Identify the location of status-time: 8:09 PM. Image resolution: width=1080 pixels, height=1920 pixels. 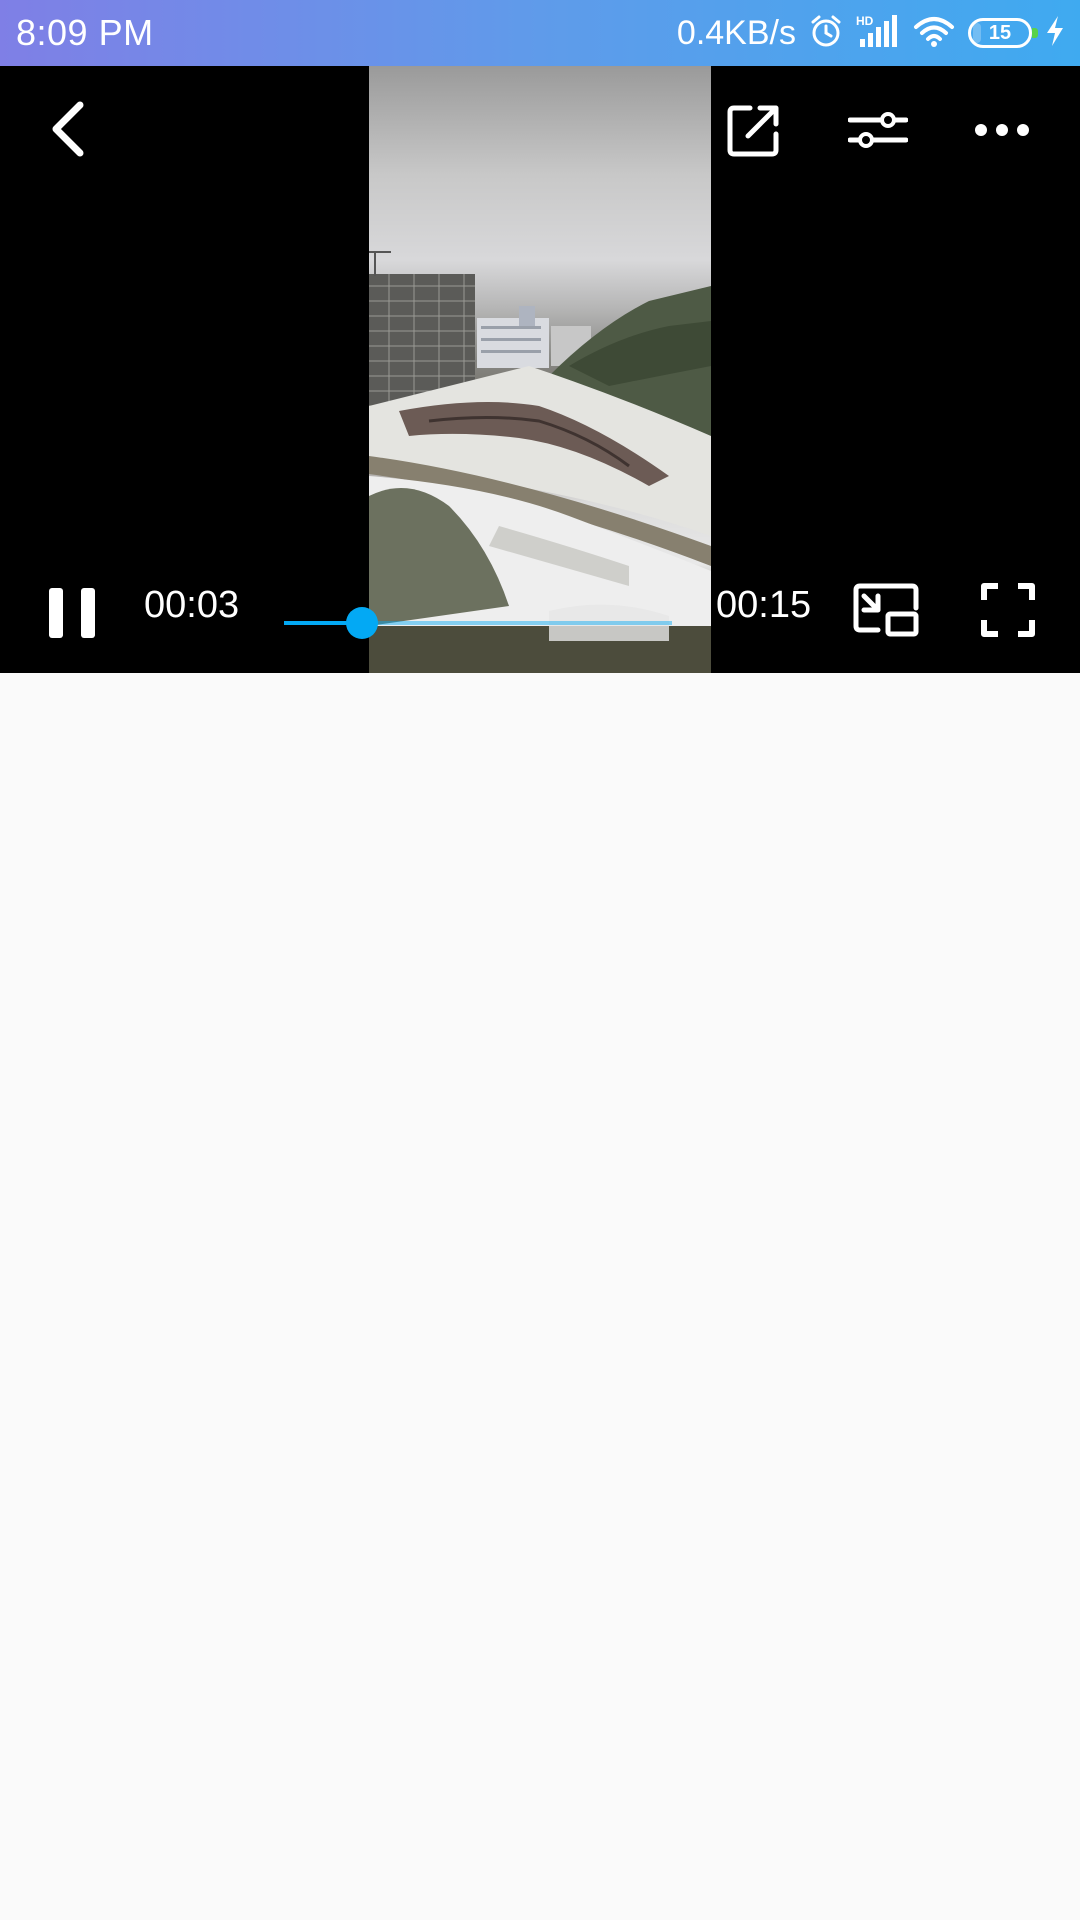
(85, 32).